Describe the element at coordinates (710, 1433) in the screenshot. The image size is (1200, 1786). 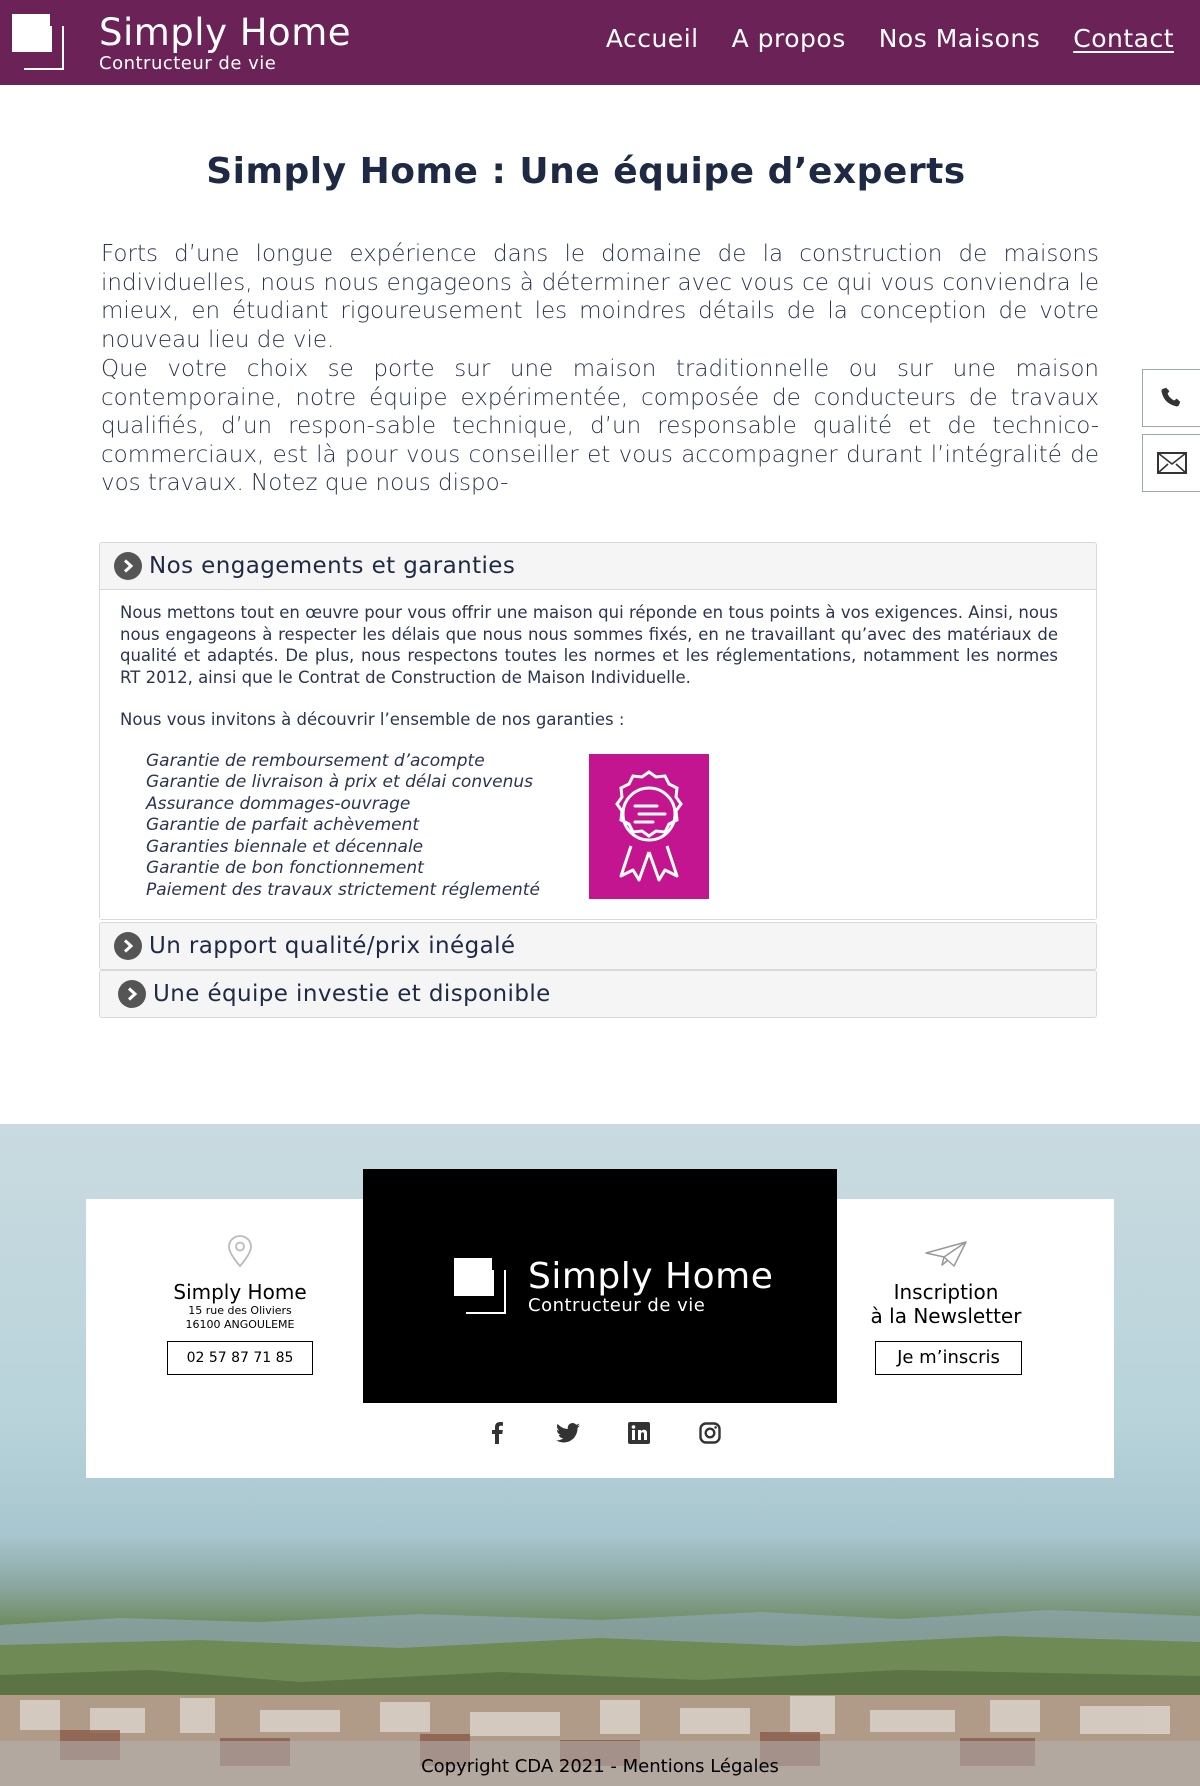
I see `instagram-icon` at that location.